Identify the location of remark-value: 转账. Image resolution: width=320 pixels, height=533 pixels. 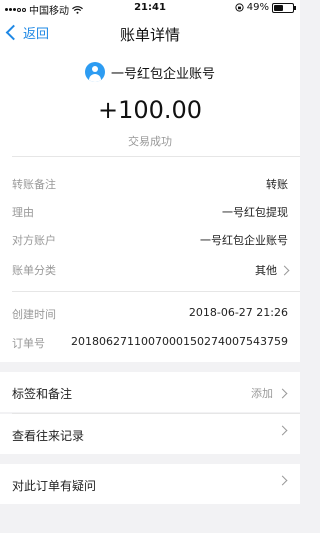
(277, 184).